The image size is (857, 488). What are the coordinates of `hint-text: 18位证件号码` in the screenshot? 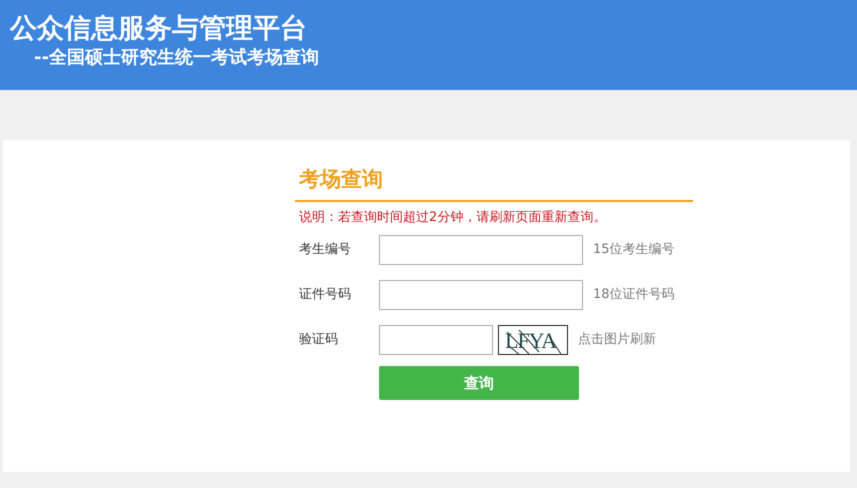 It's located at (634, 295).